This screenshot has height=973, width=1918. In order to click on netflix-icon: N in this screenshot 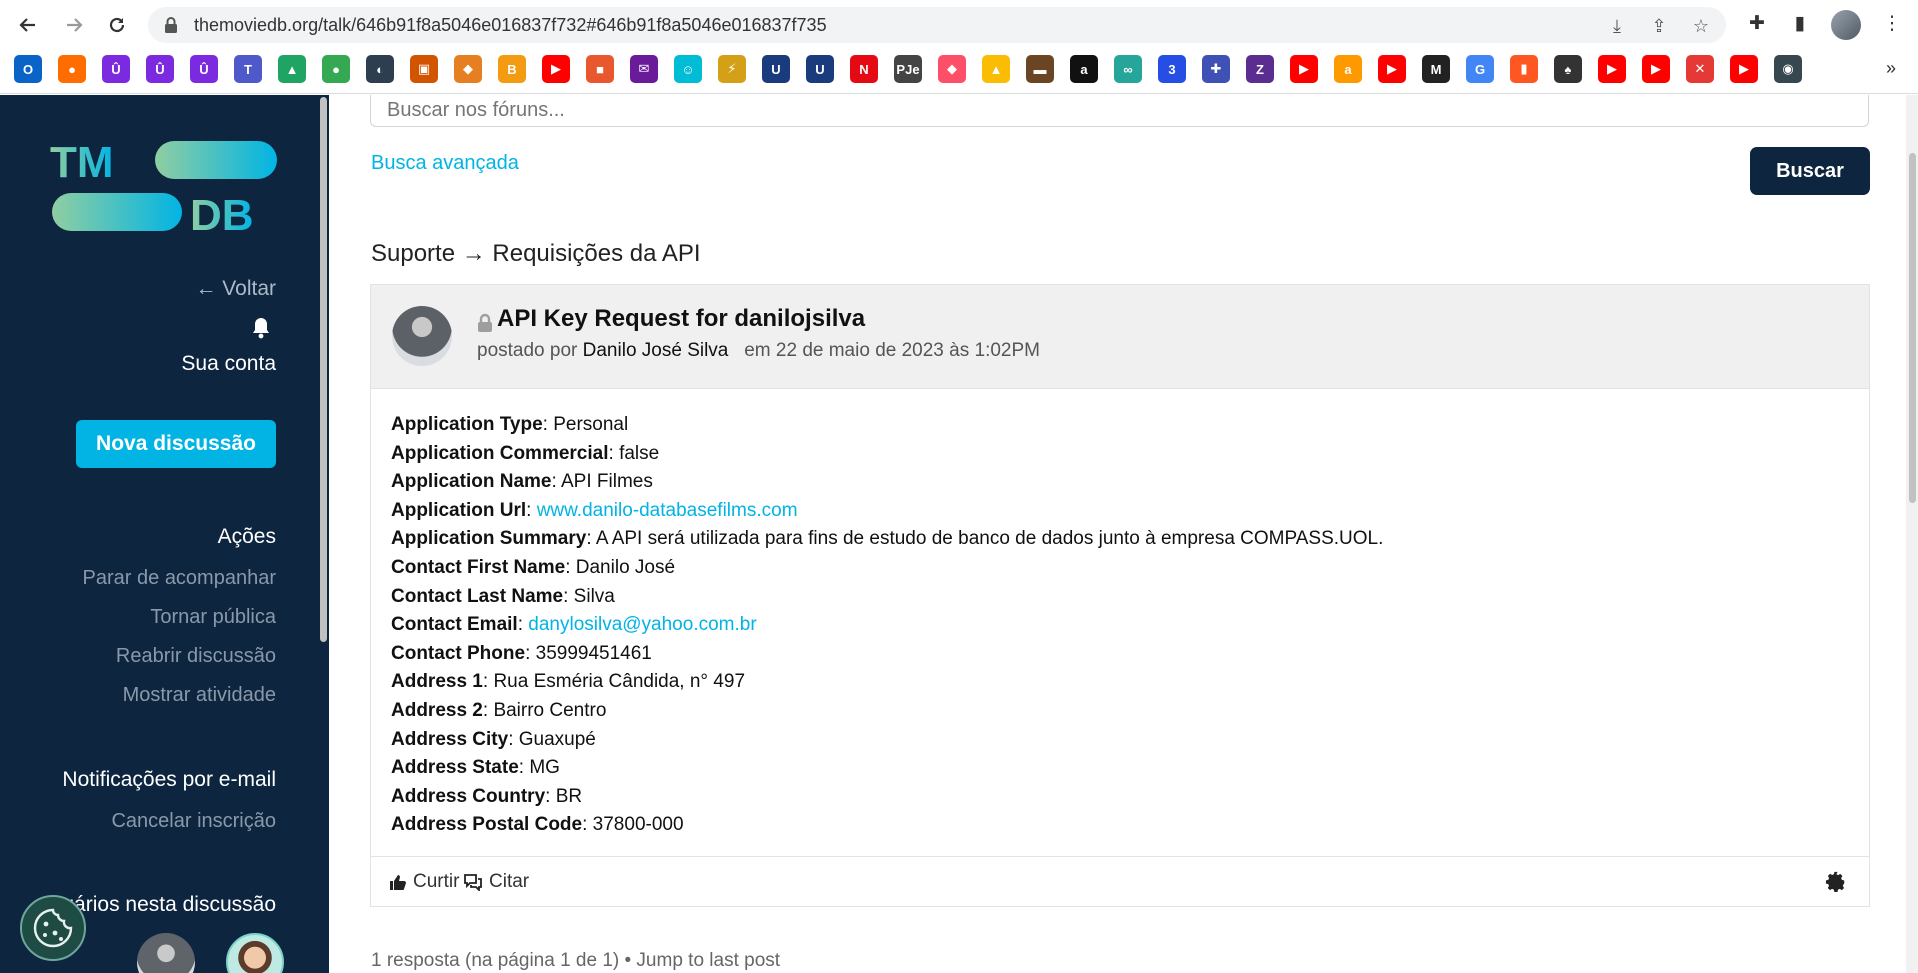, I will do `click(864, 69)`.